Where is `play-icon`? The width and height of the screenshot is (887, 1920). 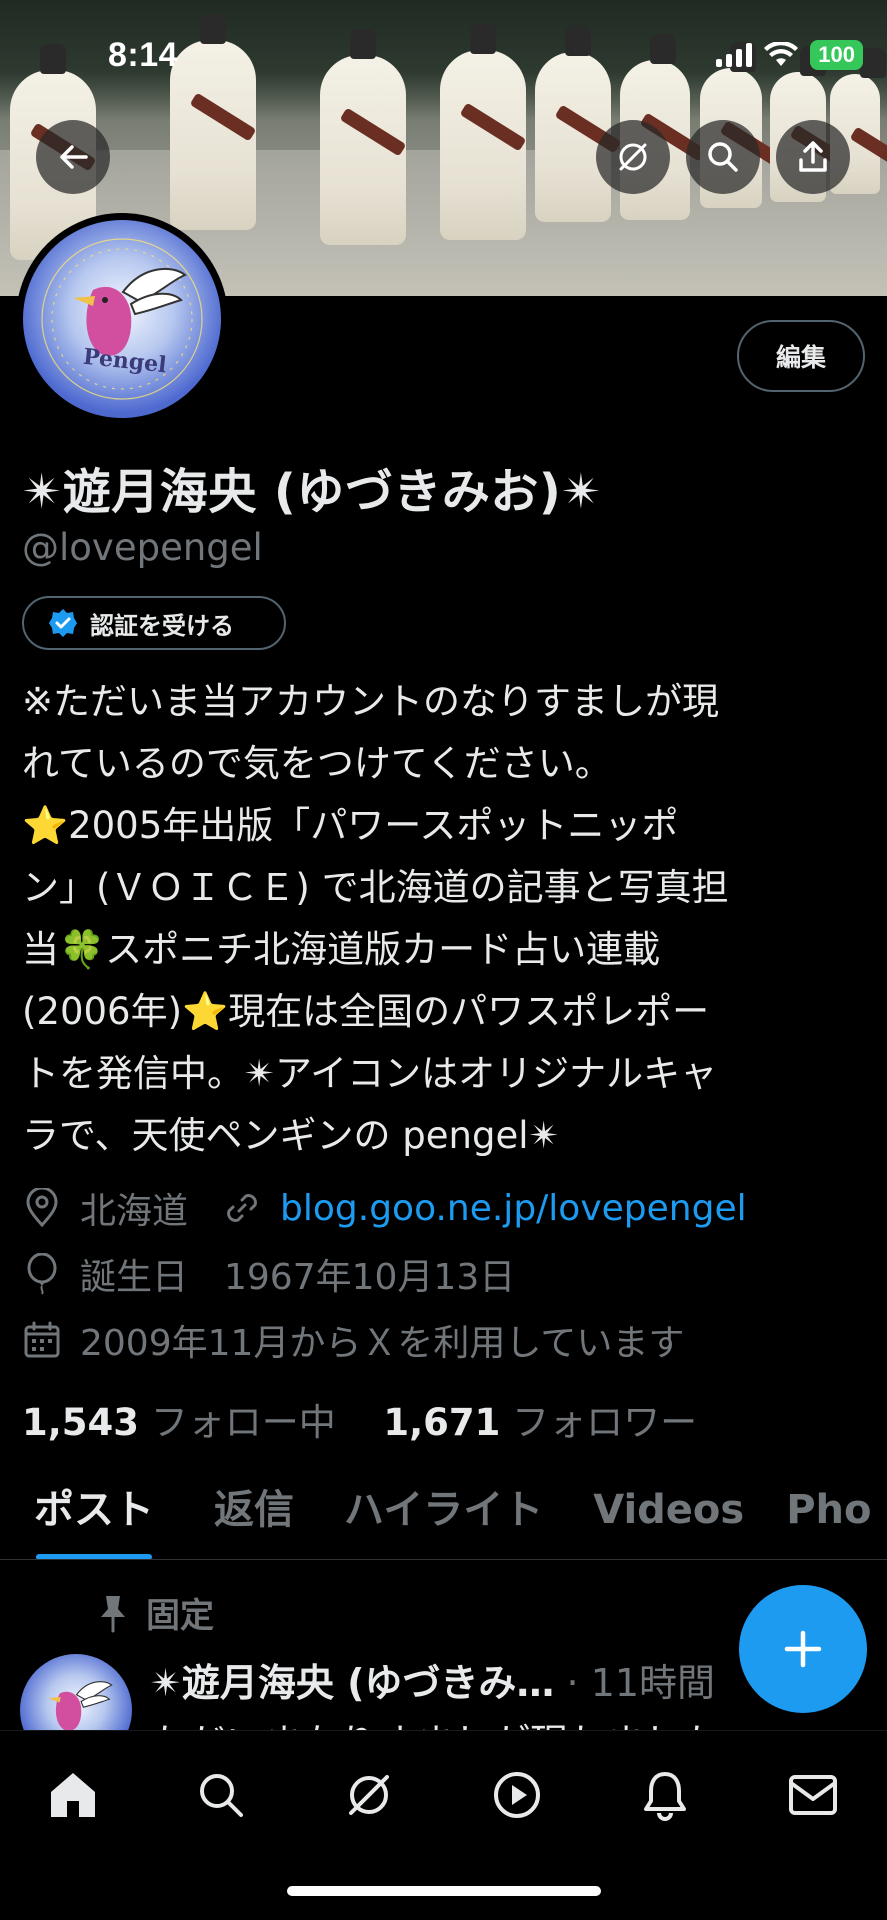 play-icon is located at coordinates (517, 1795).